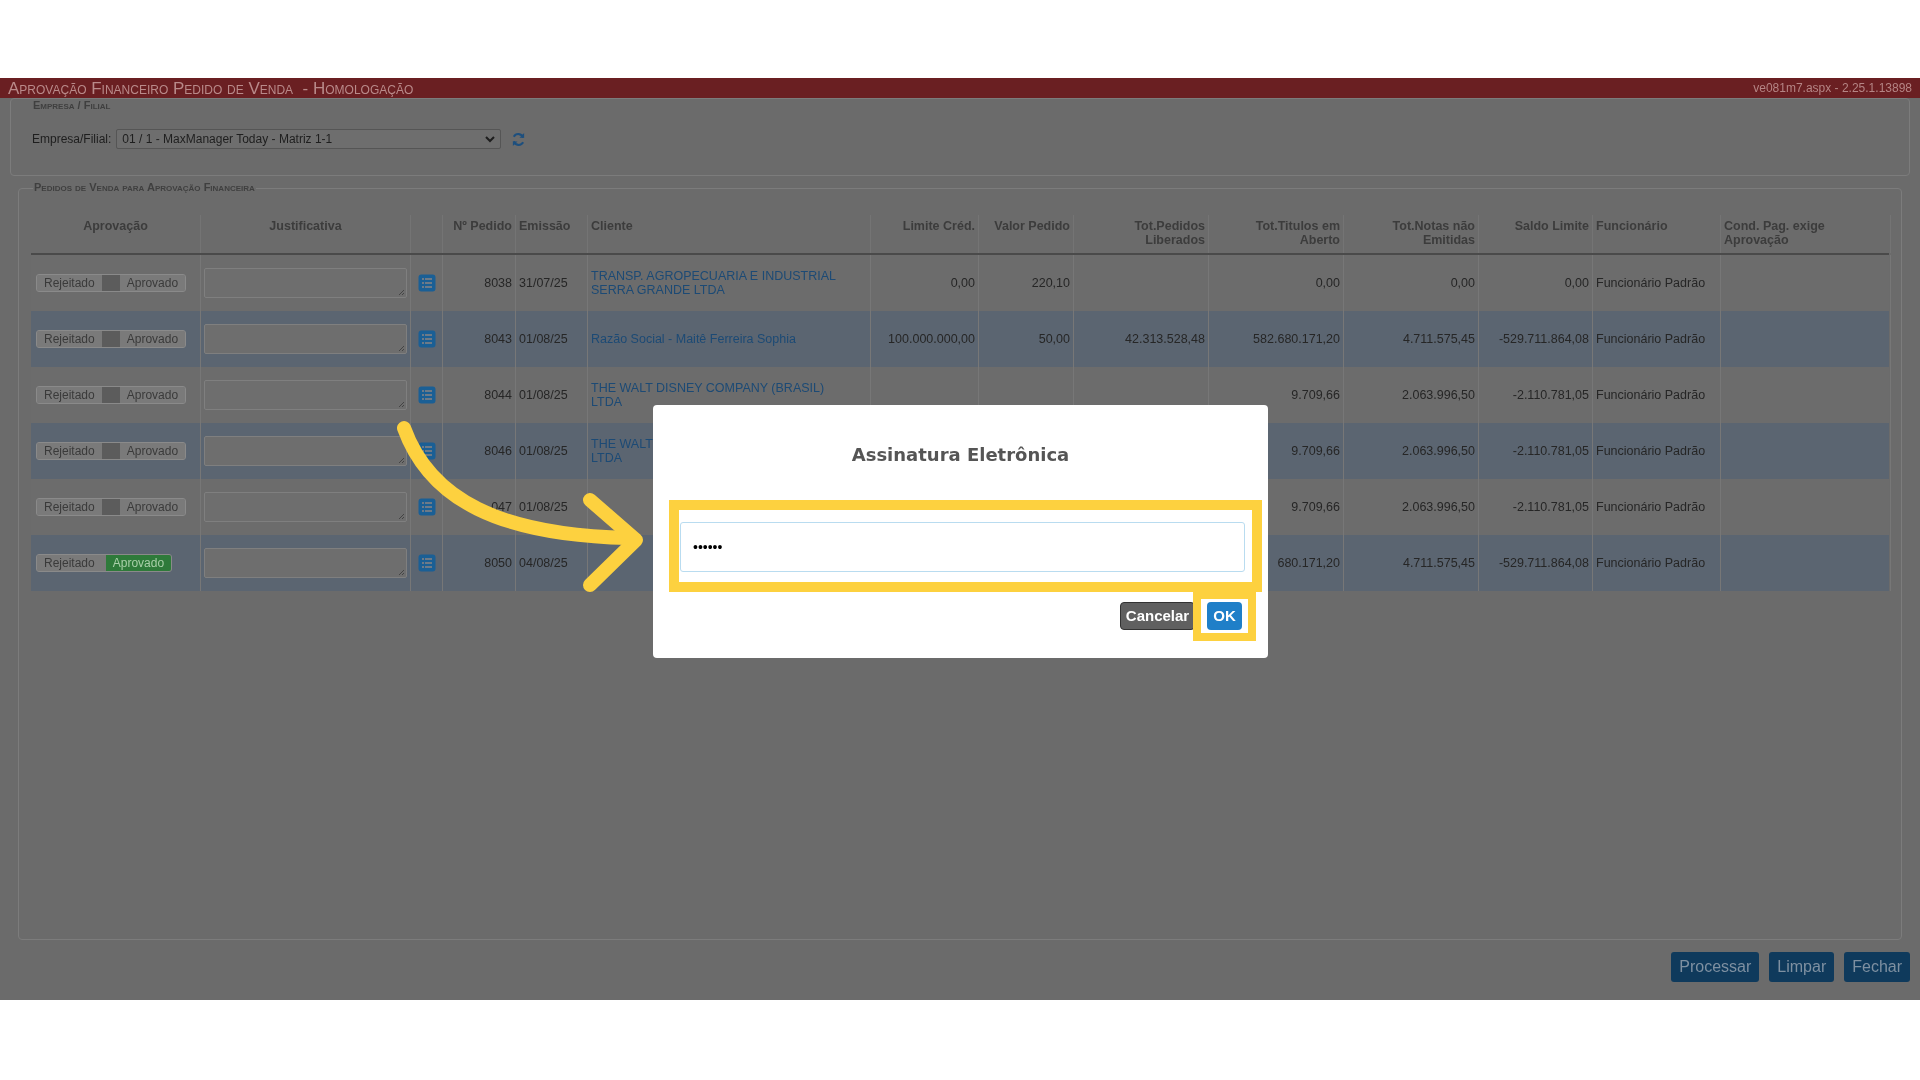 The height and width of the screenshot is (1080, 1920). What do you see at coordinates (1050, 283) in the screenshot?
I see `table-cell: 220,10` at bounding box center [1050, 283].